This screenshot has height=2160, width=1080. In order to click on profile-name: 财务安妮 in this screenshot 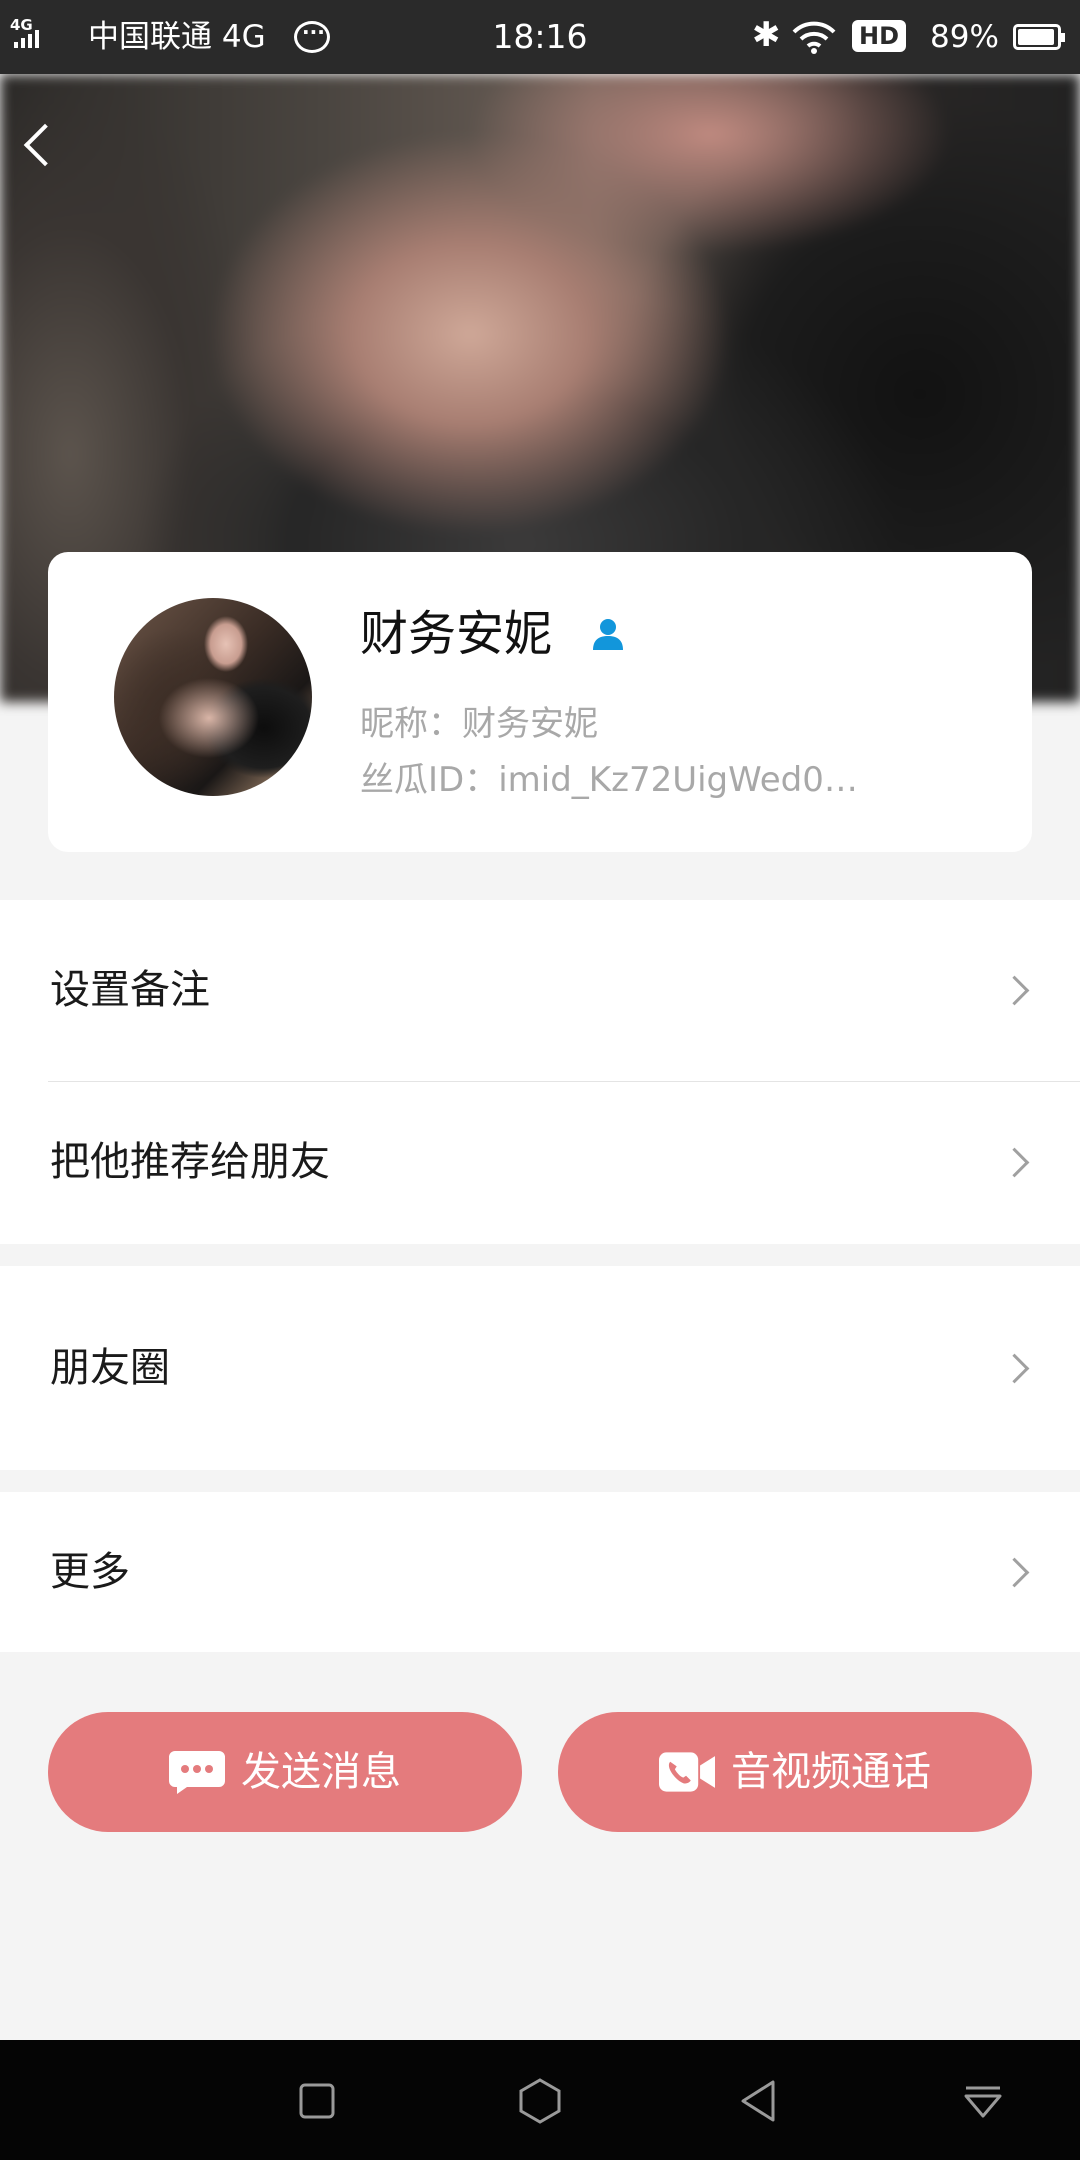, I will do `click(456, 634)`.